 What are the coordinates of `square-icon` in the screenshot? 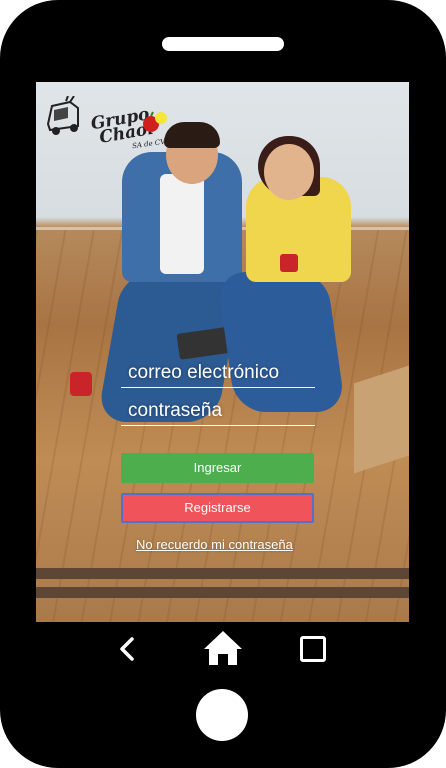 It's located at (313, 649).